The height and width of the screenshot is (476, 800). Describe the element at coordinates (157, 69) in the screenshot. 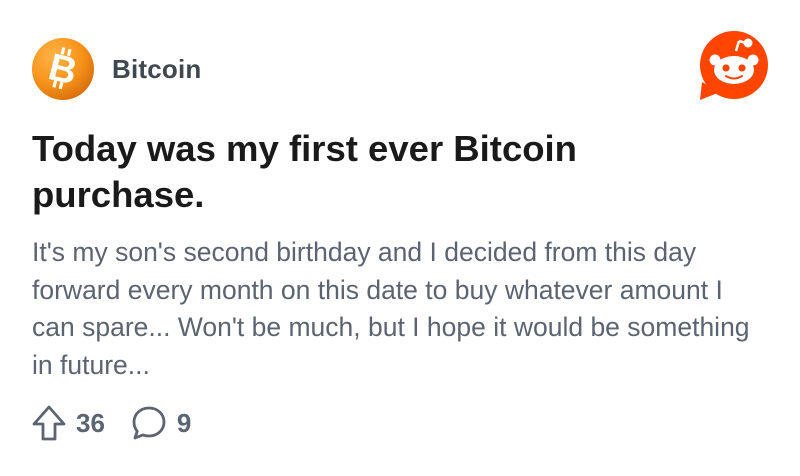

I see `community-name: Bitcoin` at that location.